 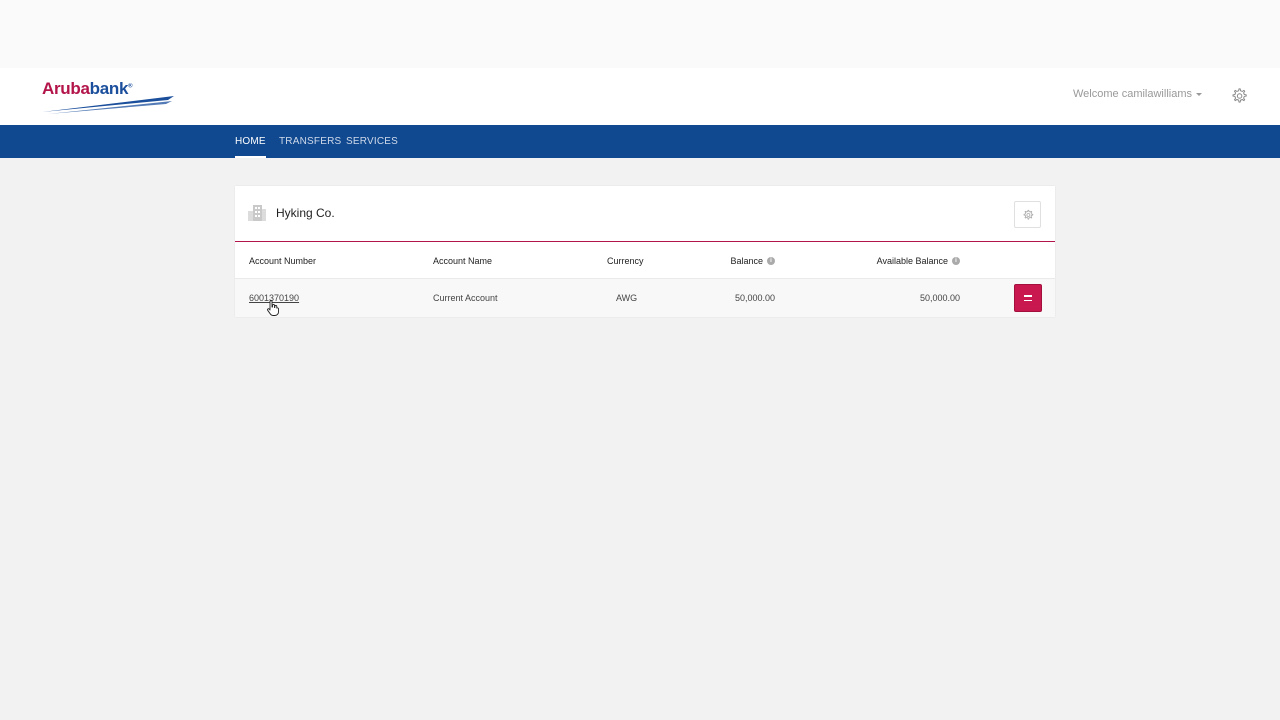 What do you see at coordinates (640, 141) in the screenshot?
I see `main-nav: HOME TRANSFERS SERVICES` at bounding box center [640, 141].